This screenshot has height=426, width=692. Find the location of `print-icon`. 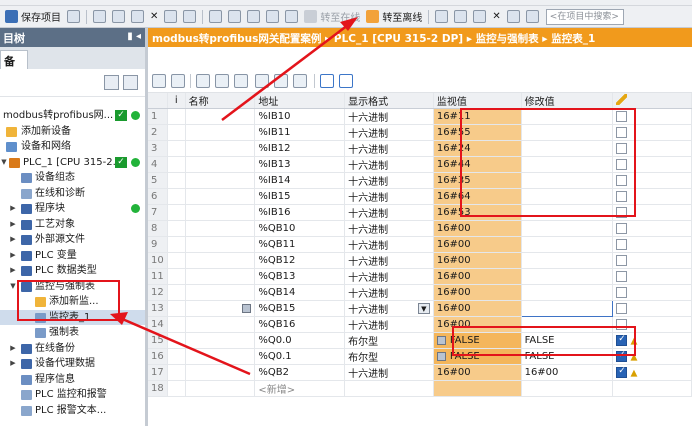

print-icon is located at coordinates (73, 16).